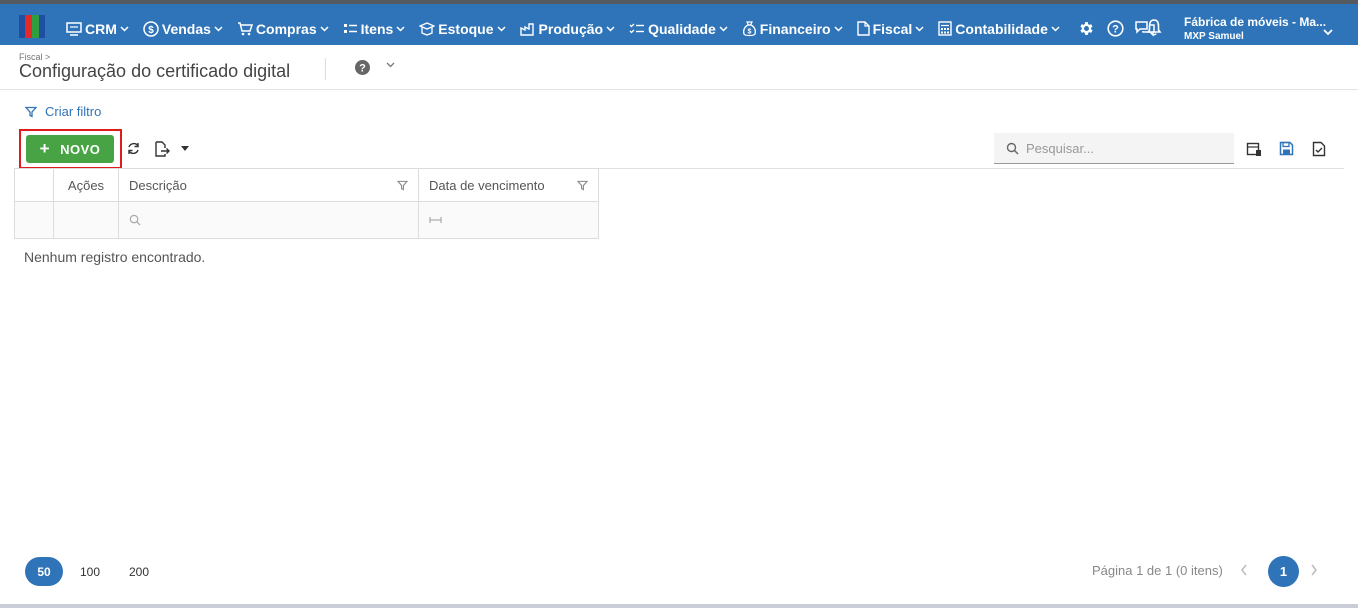 This screenshot has height=608, width=1358. I want to click on page-help-button: ?, so click(362, 67).